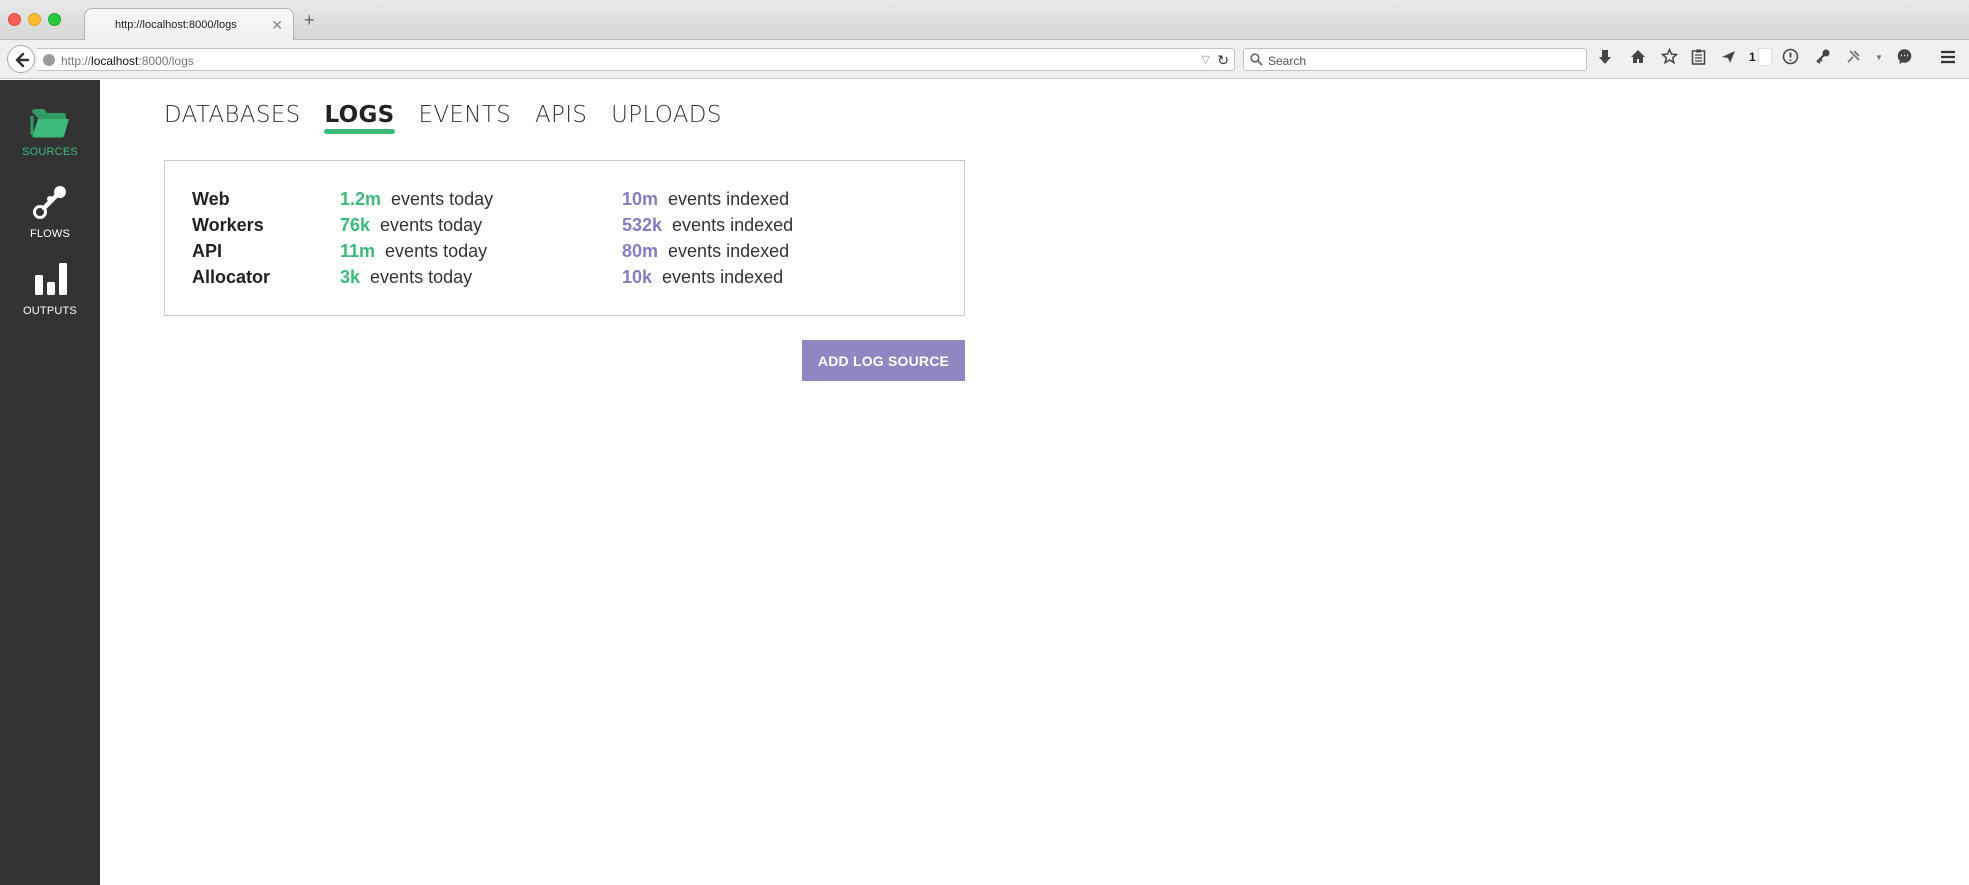 The image size is (1969, 885). What do you see at coordinates (50, 482) in the screenshot?
I see `sidebar: SOURCES FLOWS OUTPUTS` at bounding box center [50, 482].